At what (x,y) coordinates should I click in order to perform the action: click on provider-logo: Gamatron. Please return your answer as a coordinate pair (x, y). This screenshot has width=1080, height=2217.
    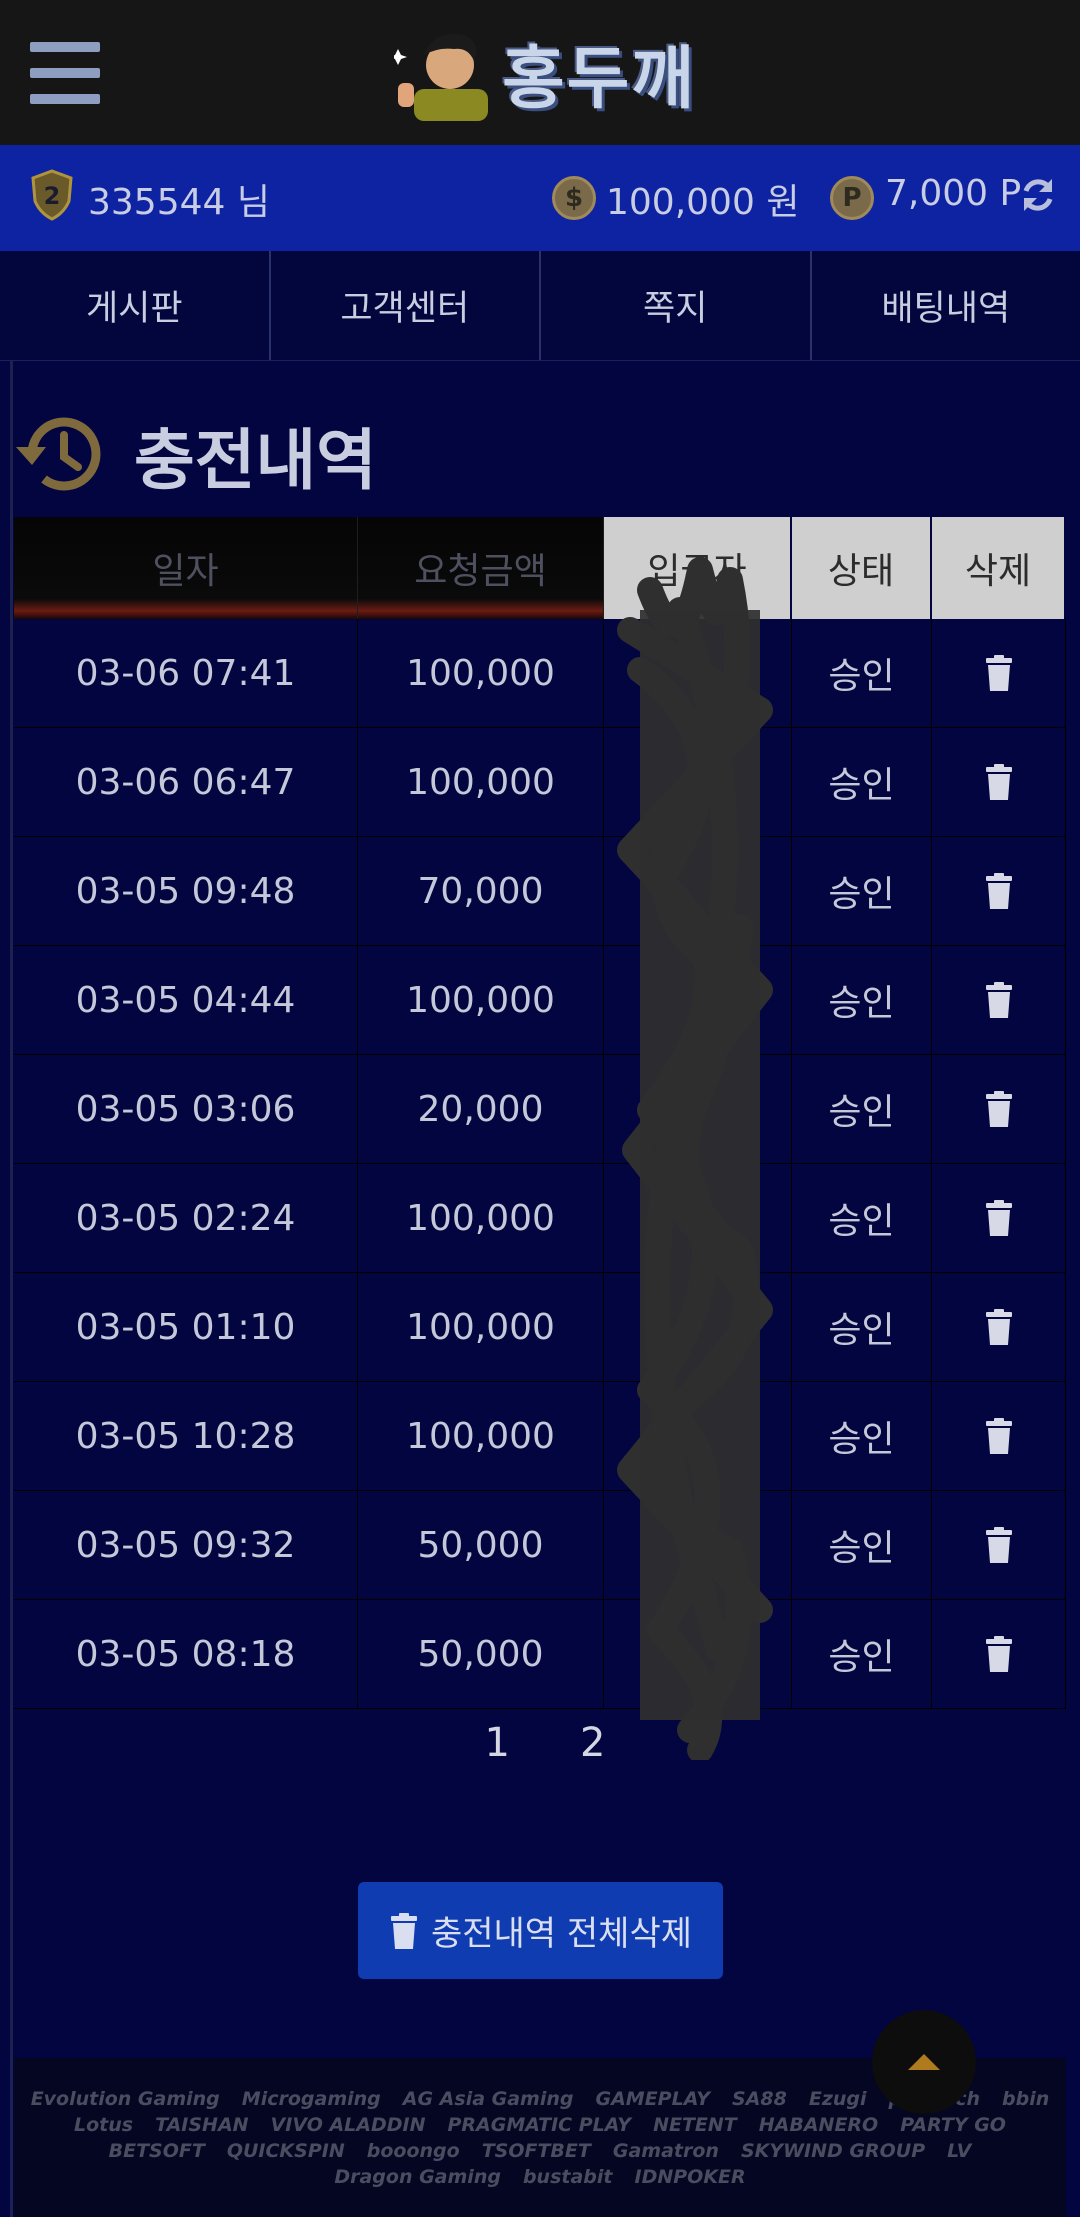
    Looking at the image, I should click on (665, 2150).